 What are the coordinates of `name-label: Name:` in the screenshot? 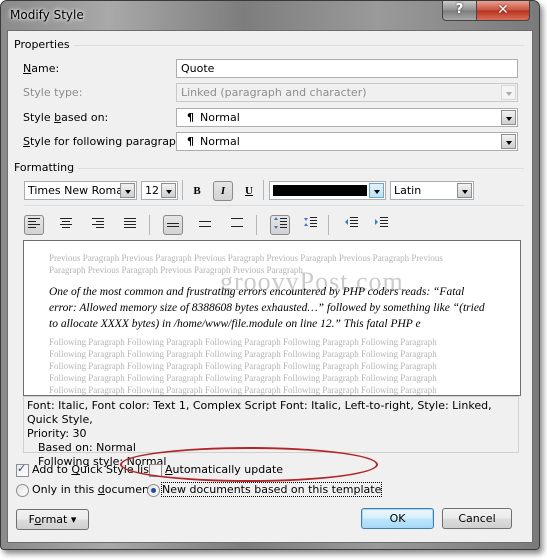 It's located at (41, 68).